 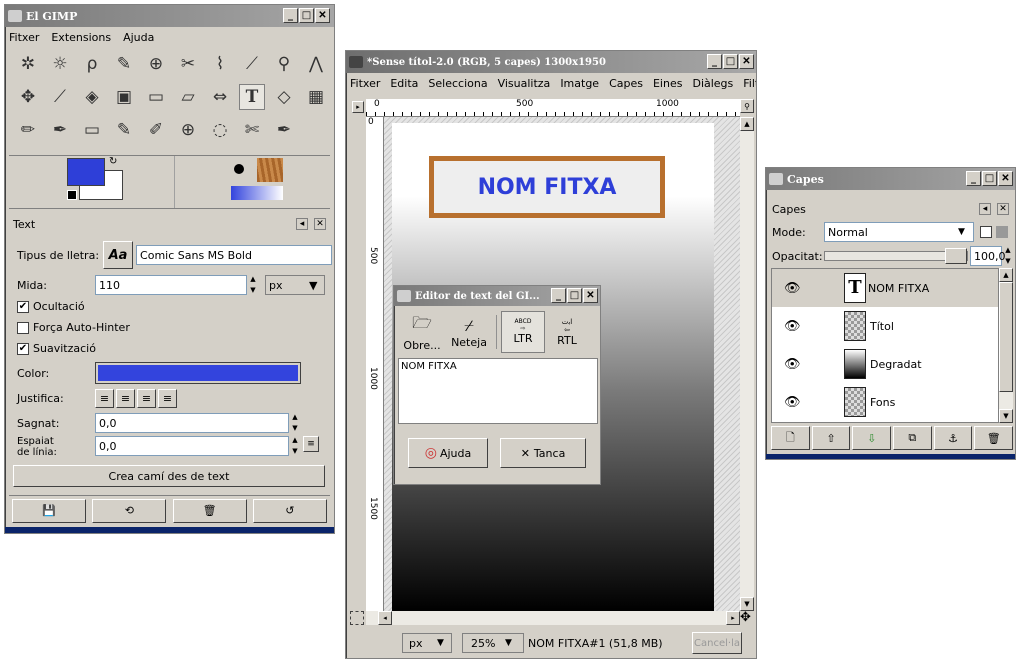 What do you see at coordinates (156, 64) in the screenshot?
I see `color-select-tool-icon: ⊕` at bounding box center [156, 64].